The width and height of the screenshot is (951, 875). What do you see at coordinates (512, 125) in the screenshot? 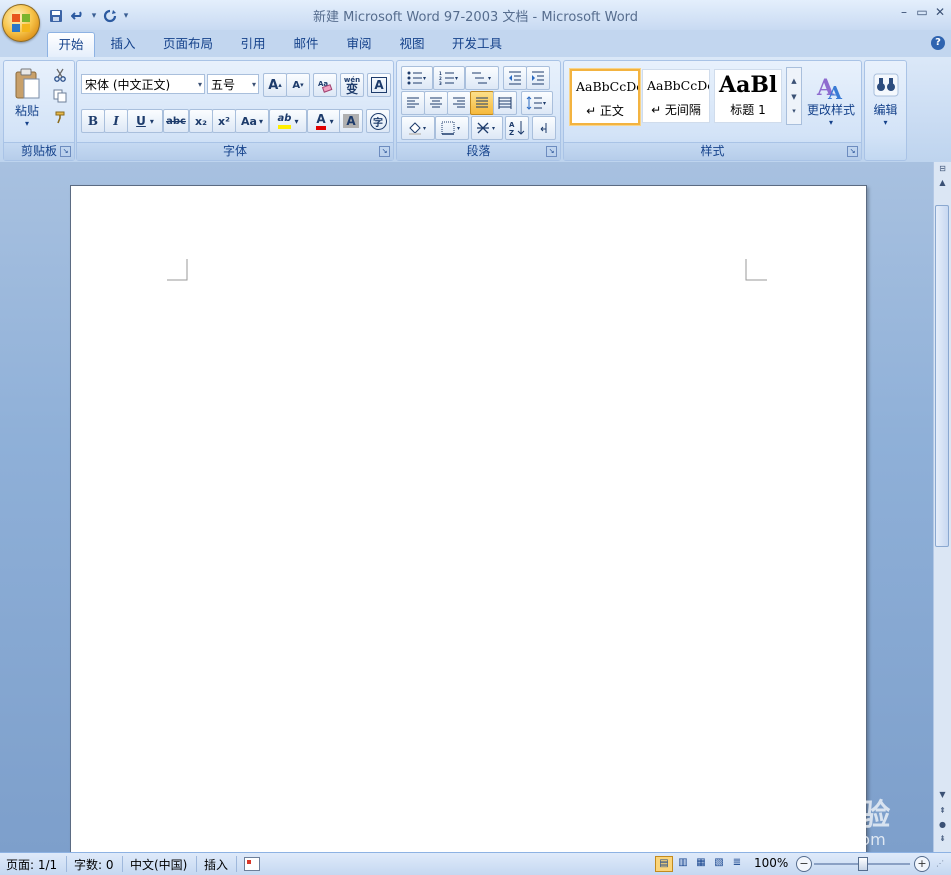
I see `svg-text: A` at bounding box center [512, 125].